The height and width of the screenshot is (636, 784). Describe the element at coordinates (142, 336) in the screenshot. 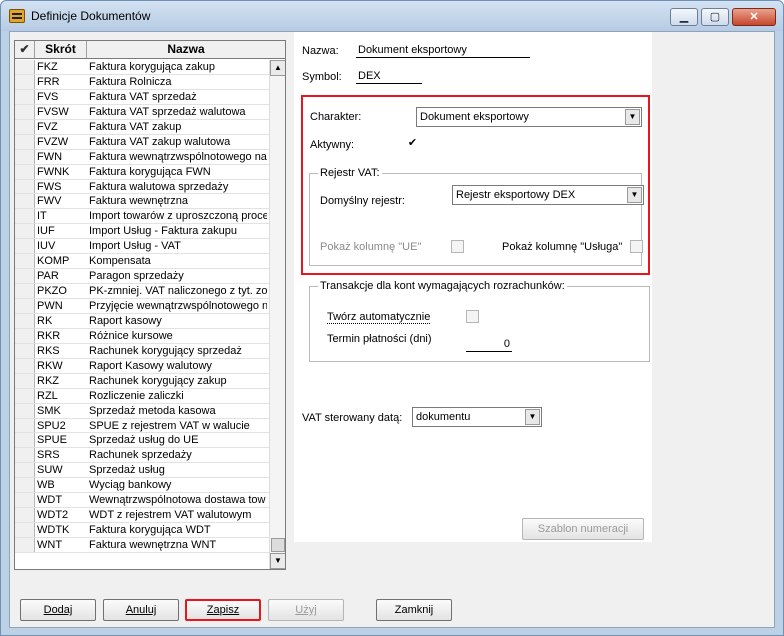

I see `table-row: RKR Różnice kursowe` at that location.